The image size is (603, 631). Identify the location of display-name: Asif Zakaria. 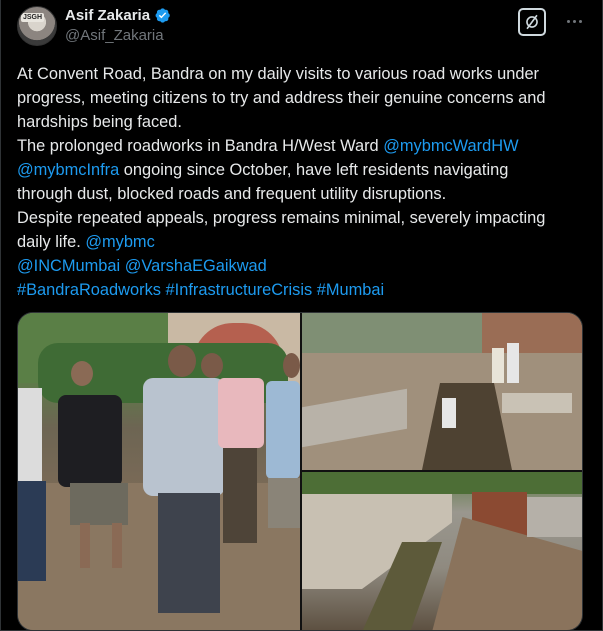
(107, 15).